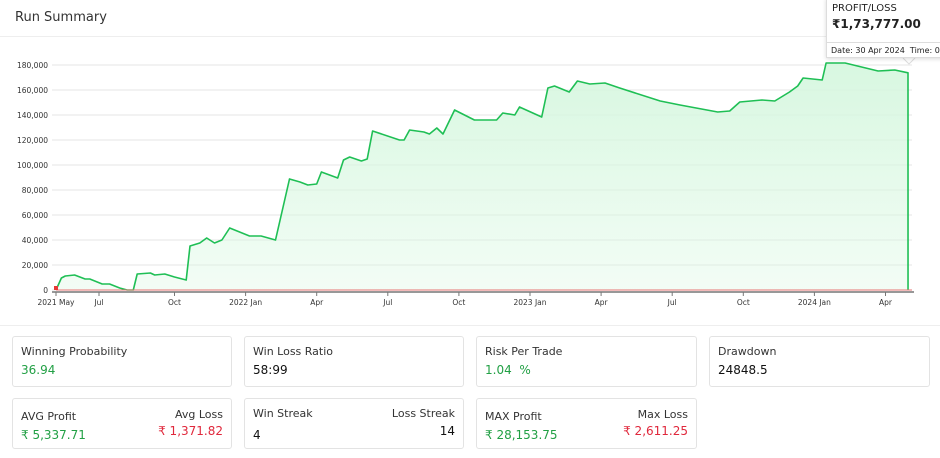 This screenshot has height=458, width=940. Describe the element at coordinates (508, 370) in the screenshot. I see `stat-value: 1.04 %` at that location.